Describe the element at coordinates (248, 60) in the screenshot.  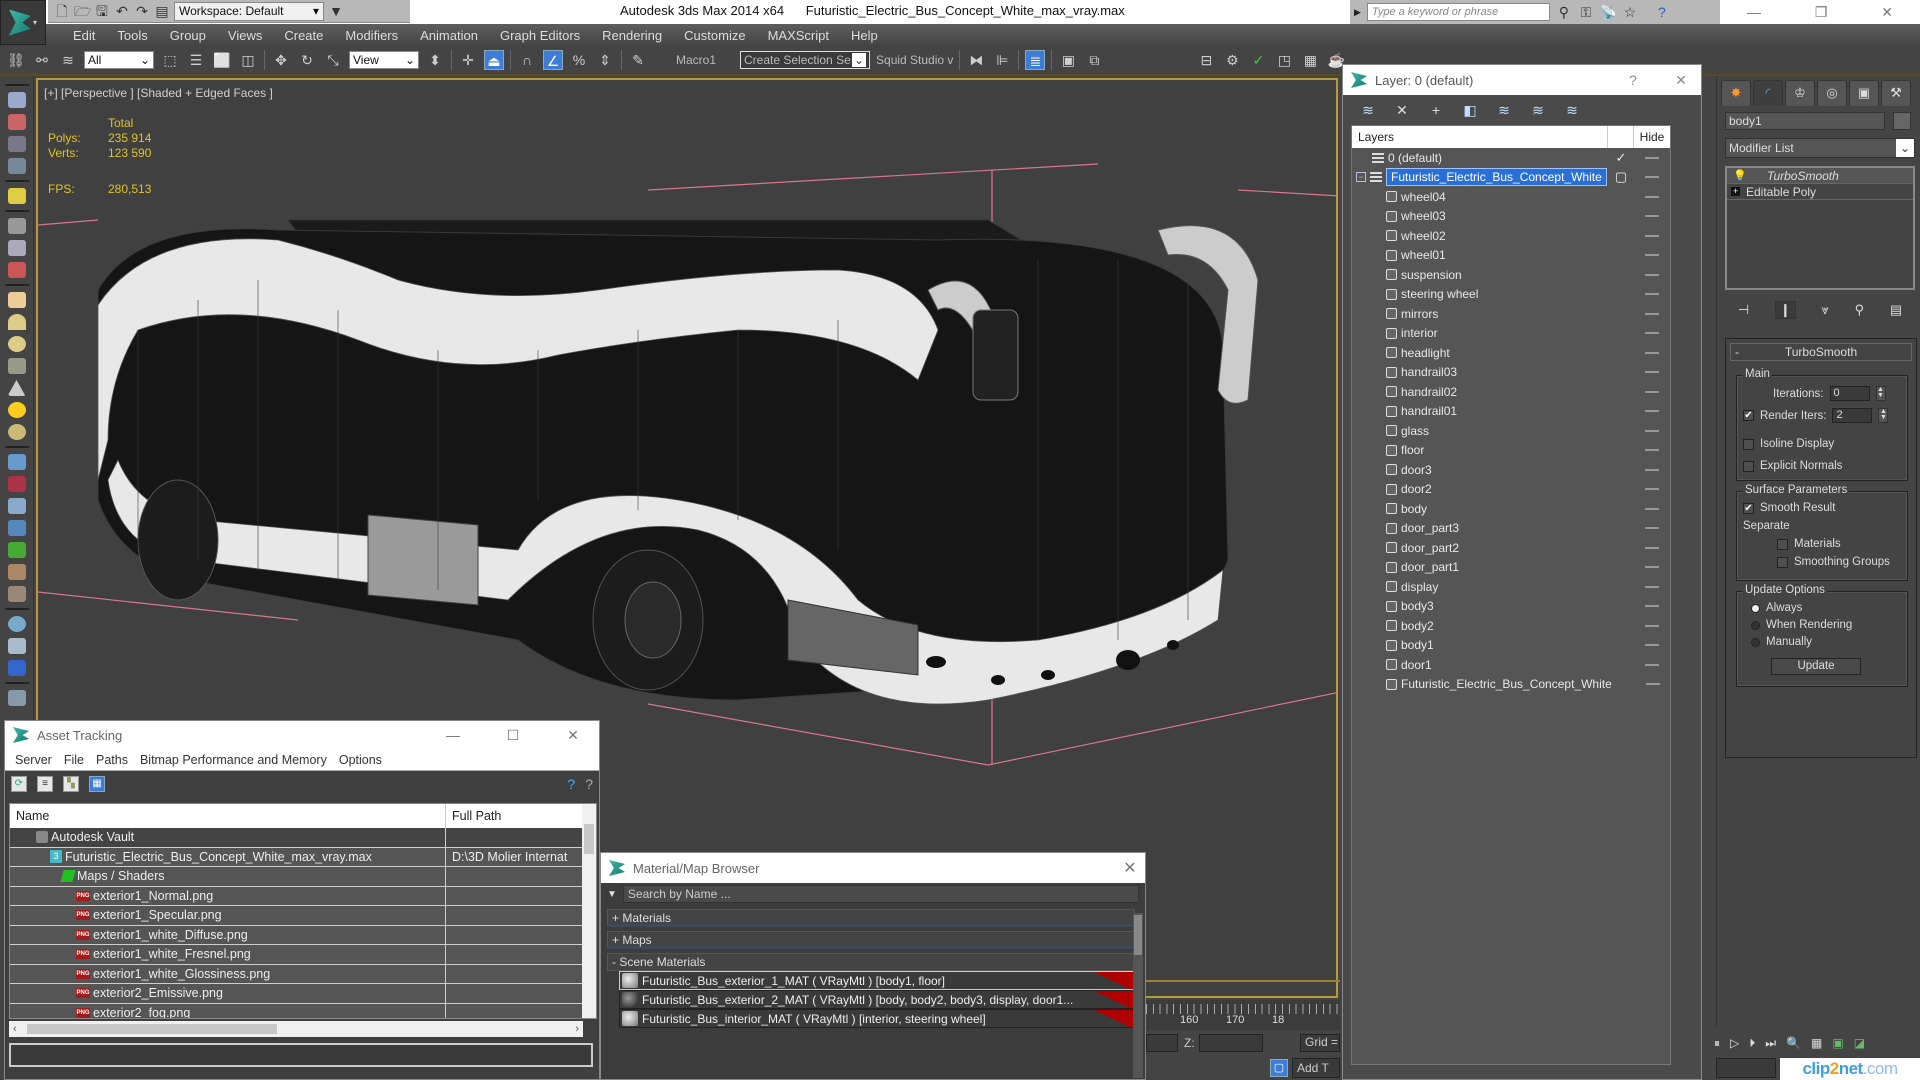
I see `window-crossing-icon: ◫` at that location.